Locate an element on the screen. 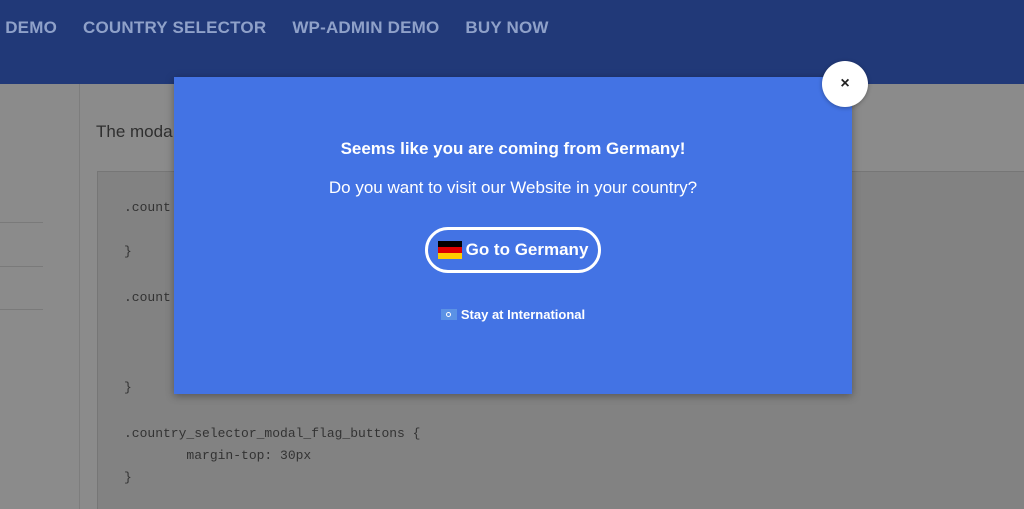 This screenshot has height=509, width=1024. un-flag-icon is located at coordinates (448, 314).